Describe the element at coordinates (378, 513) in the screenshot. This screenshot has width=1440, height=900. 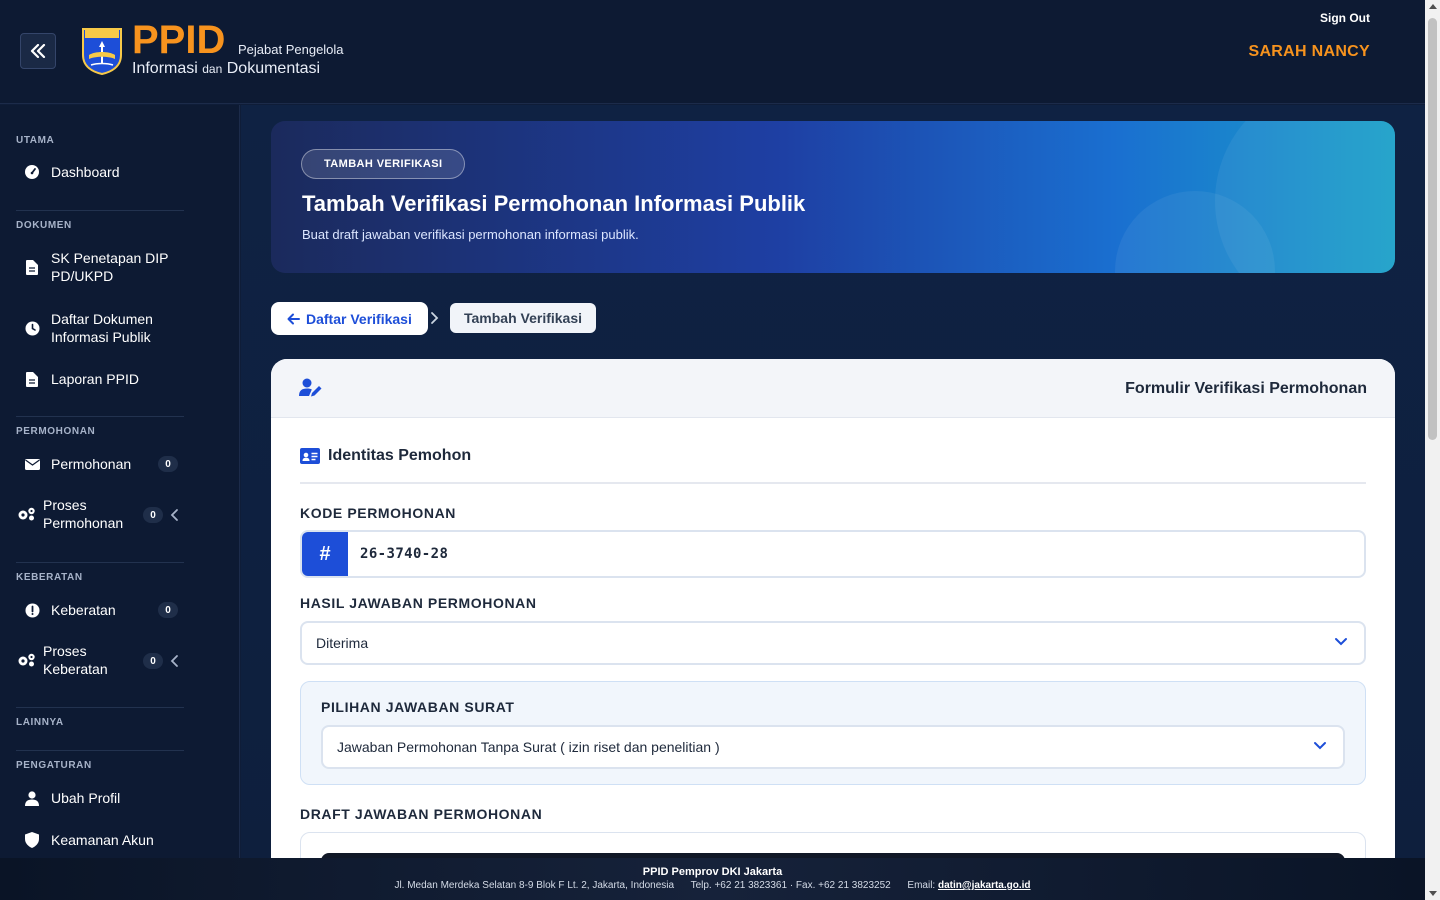
I see `kode-permohonan-label: KODE PERMOHONAN` at that location.